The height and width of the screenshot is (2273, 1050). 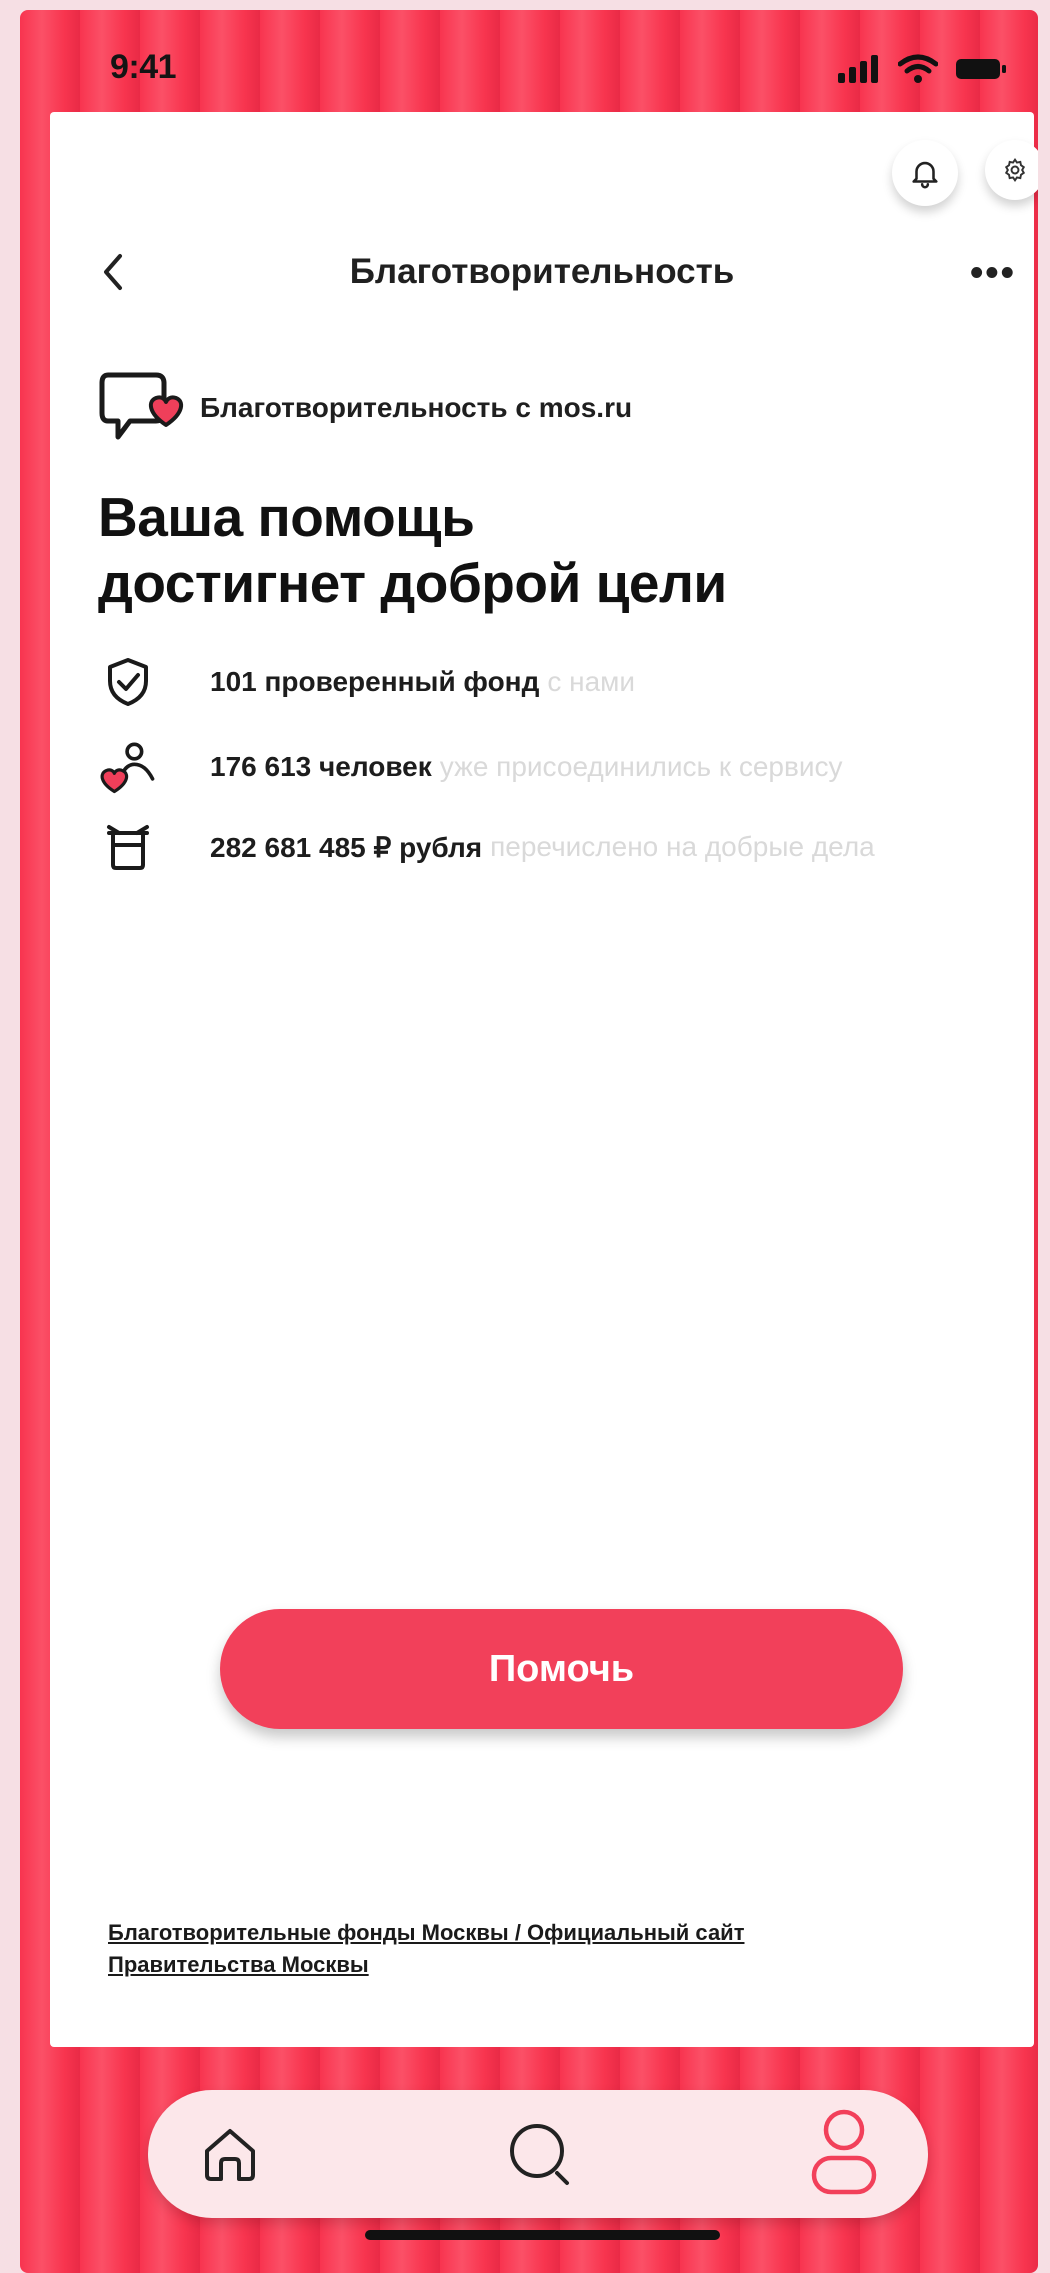 I want to click on search-icon, so click(x=539, y=2154).